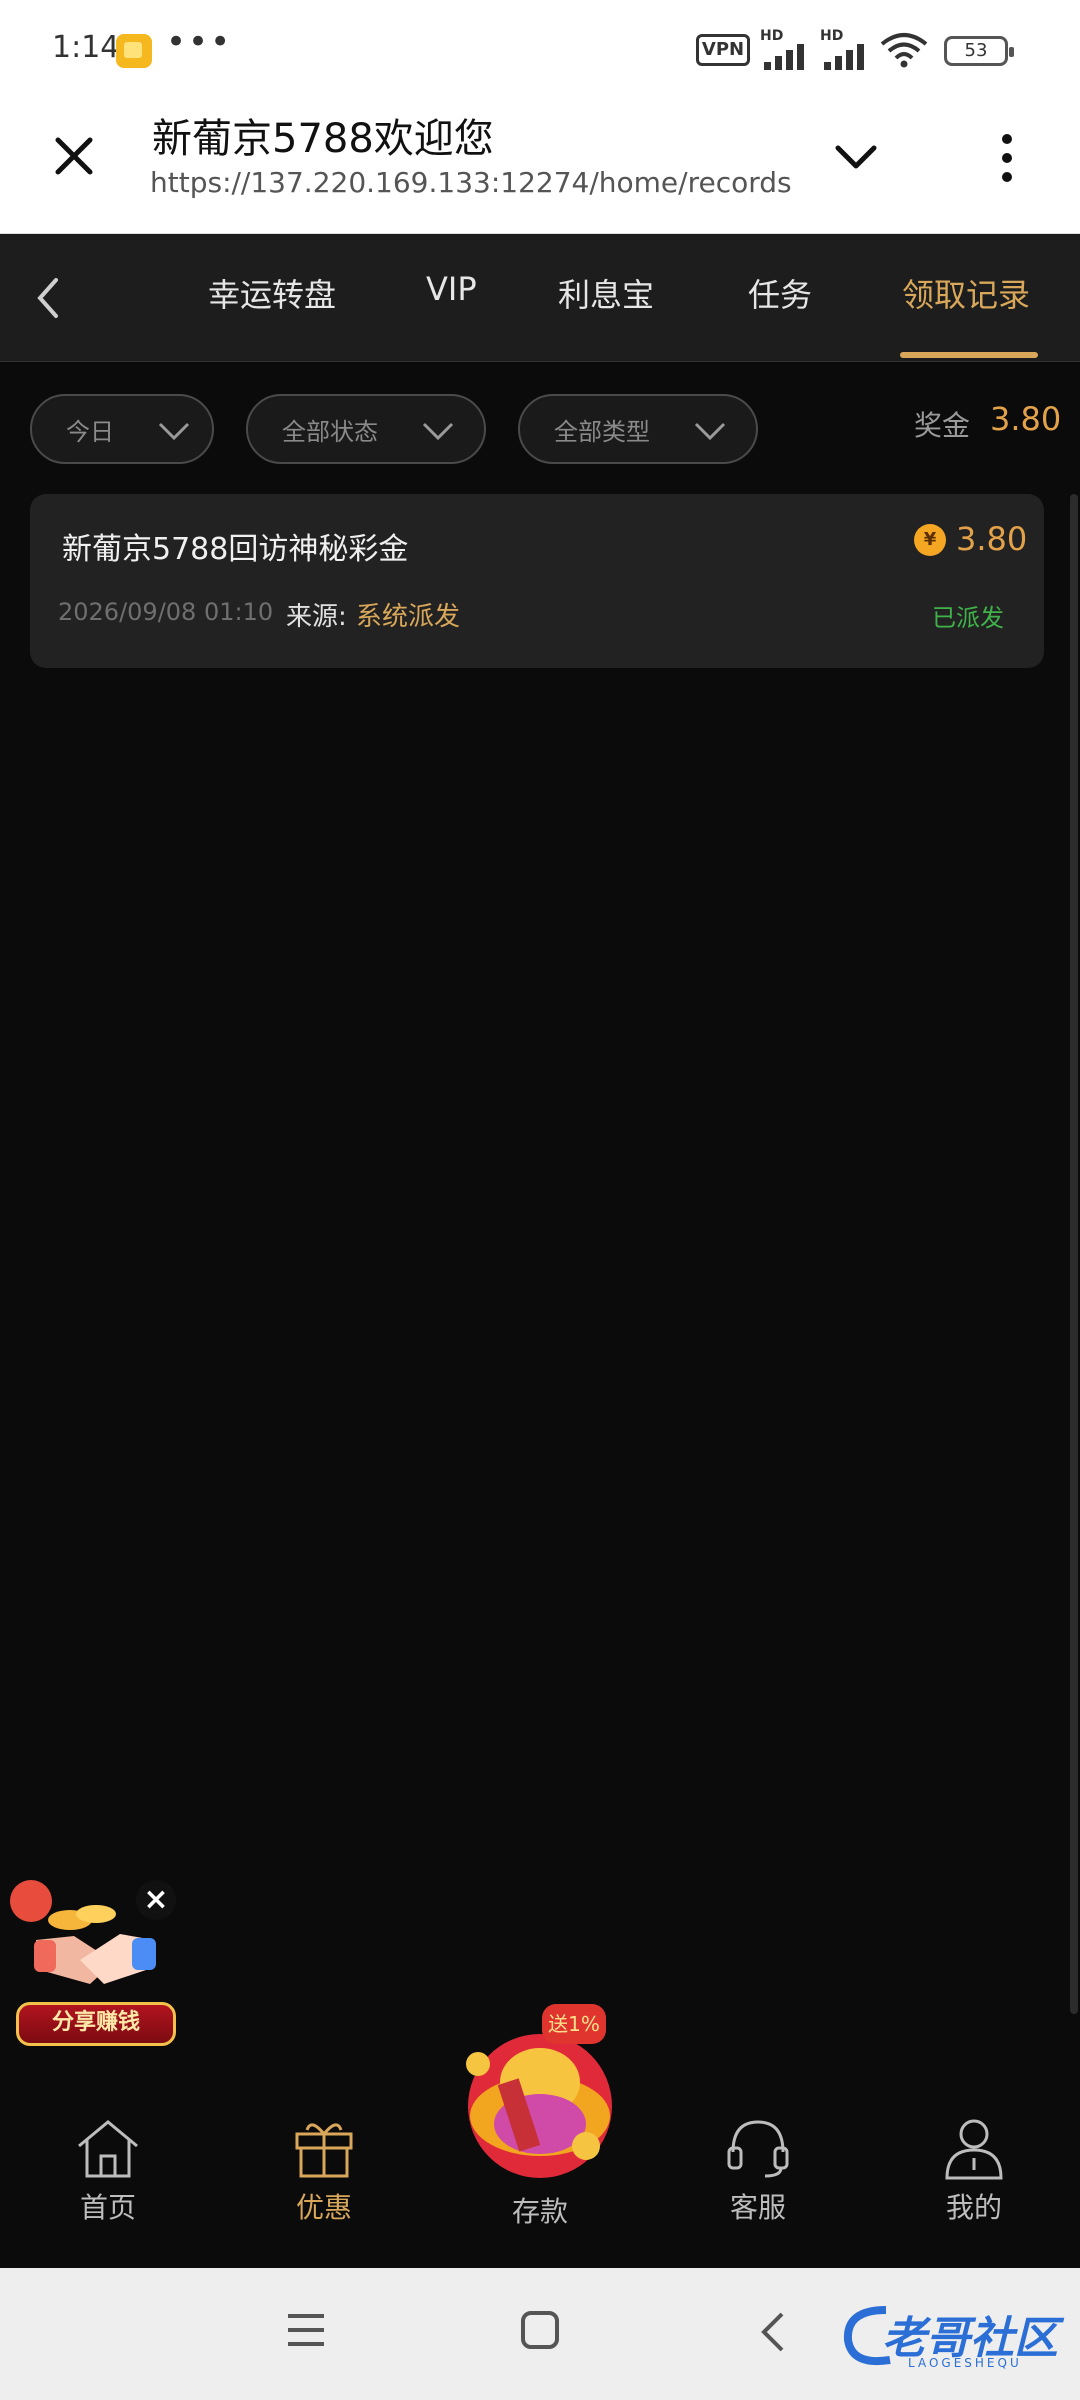 The image size is (1080, 2400). I want to click on date-filter-label: 今日, so click(90, 432).